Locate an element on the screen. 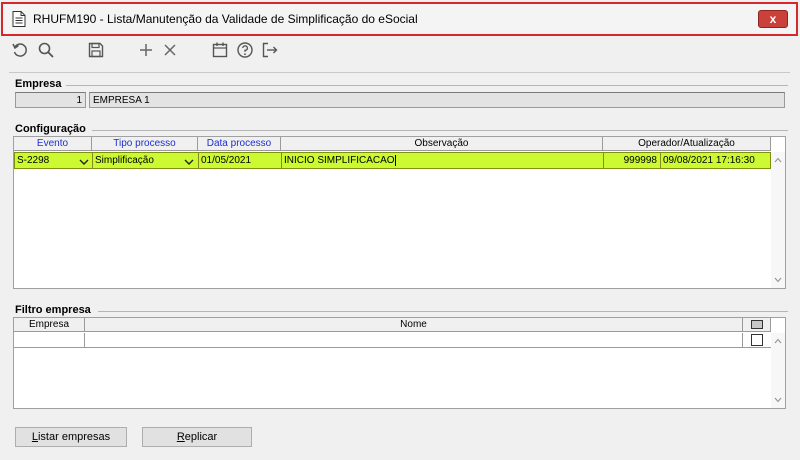 The width and height of the screenshot is (800, 460). help-icon is located at coordinates (245, 50).